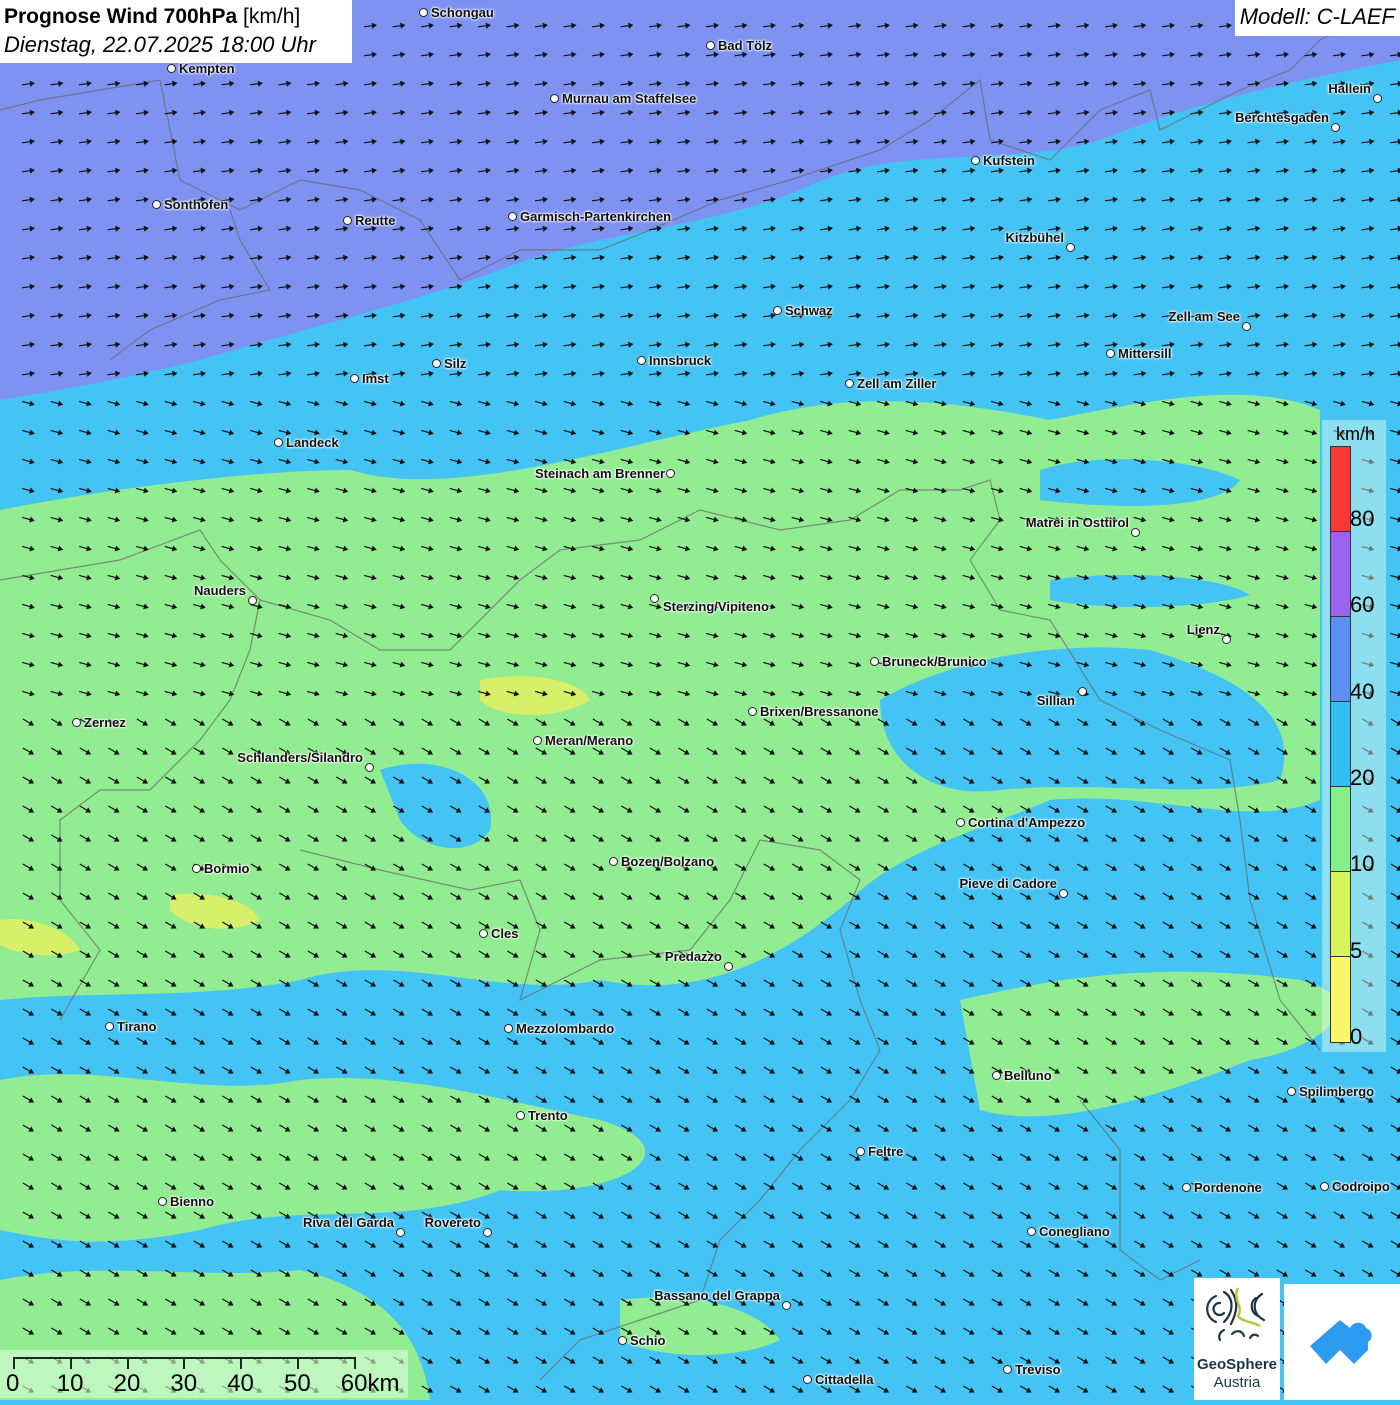 This screenshot has height=1405, width=1400. Describe the element at coordinates (680, 360) in the screenshot. I see `city-label: Innsbruck` at that location.